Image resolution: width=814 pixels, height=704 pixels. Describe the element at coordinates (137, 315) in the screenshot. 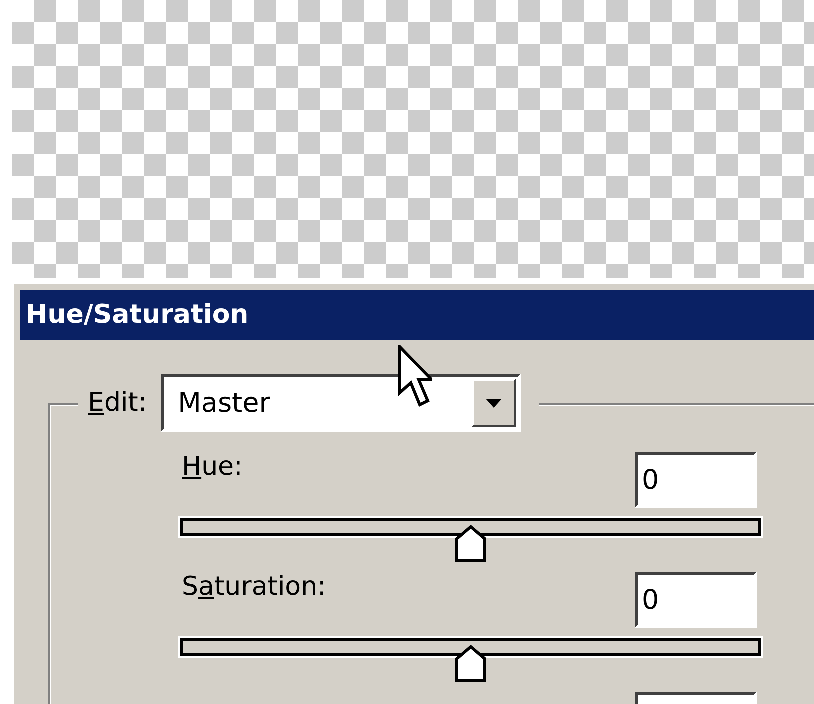

I see `window-title: Hue/Saturation` at that location.